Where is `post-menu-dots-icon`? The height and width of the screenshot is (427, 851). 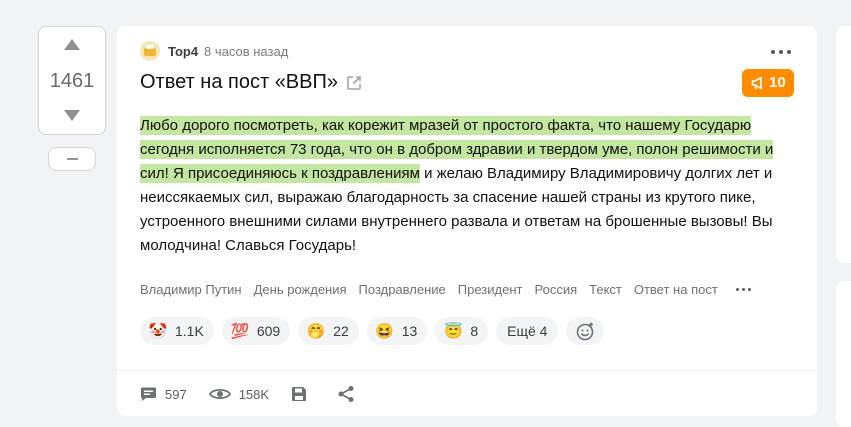
post-menu-dots-icon is located at coordinates (781, 52).